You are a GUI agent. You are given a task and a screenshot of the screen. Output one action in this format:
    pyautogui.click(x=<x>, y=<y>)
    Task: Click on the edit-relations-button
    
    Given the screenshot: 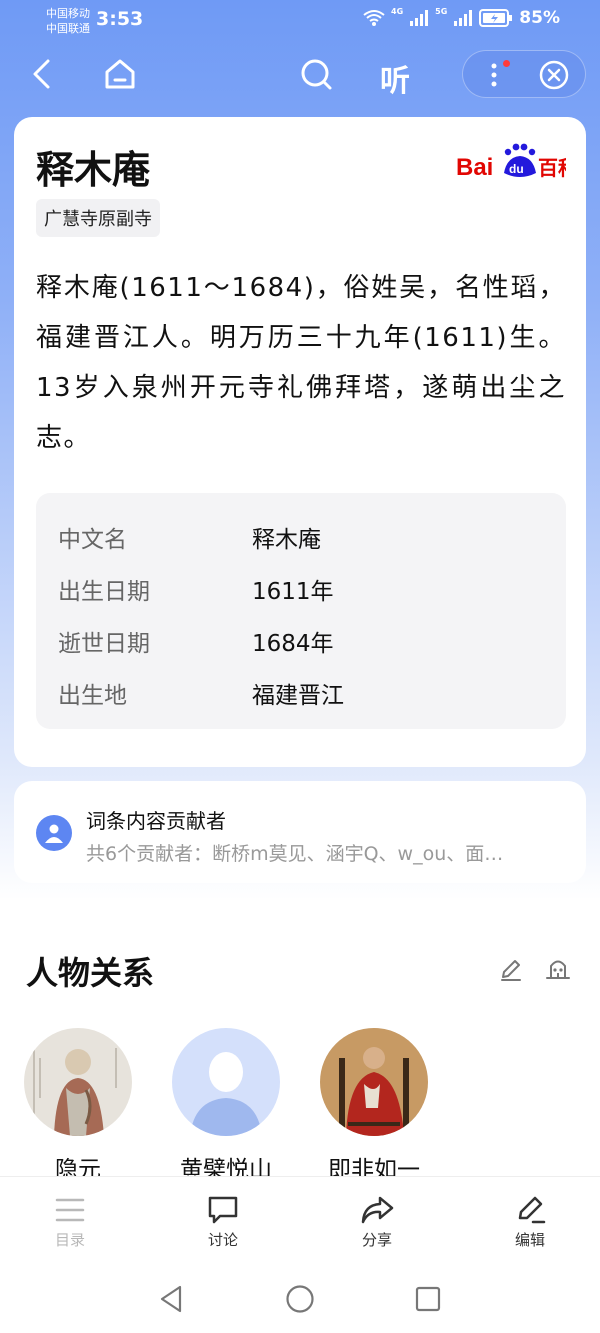 What is the action you would take?
    pyautogui.click(x=511, y=971)
    